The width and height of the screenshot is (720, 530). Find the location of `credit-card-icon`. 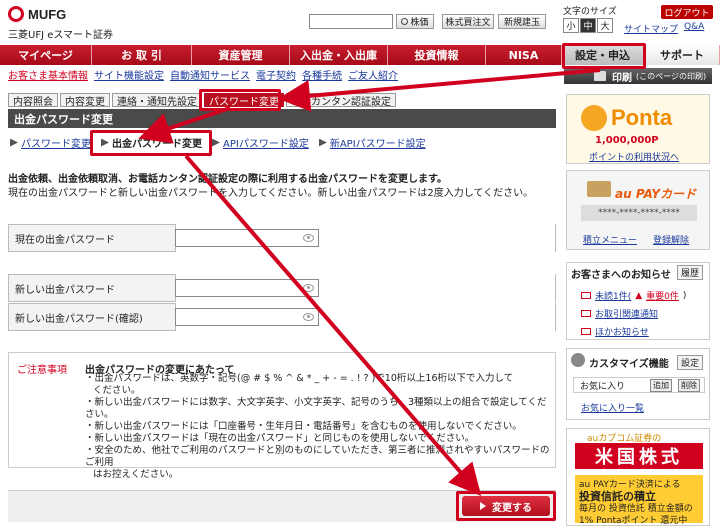

credit-card-icon is located at coordinates (599, 189).